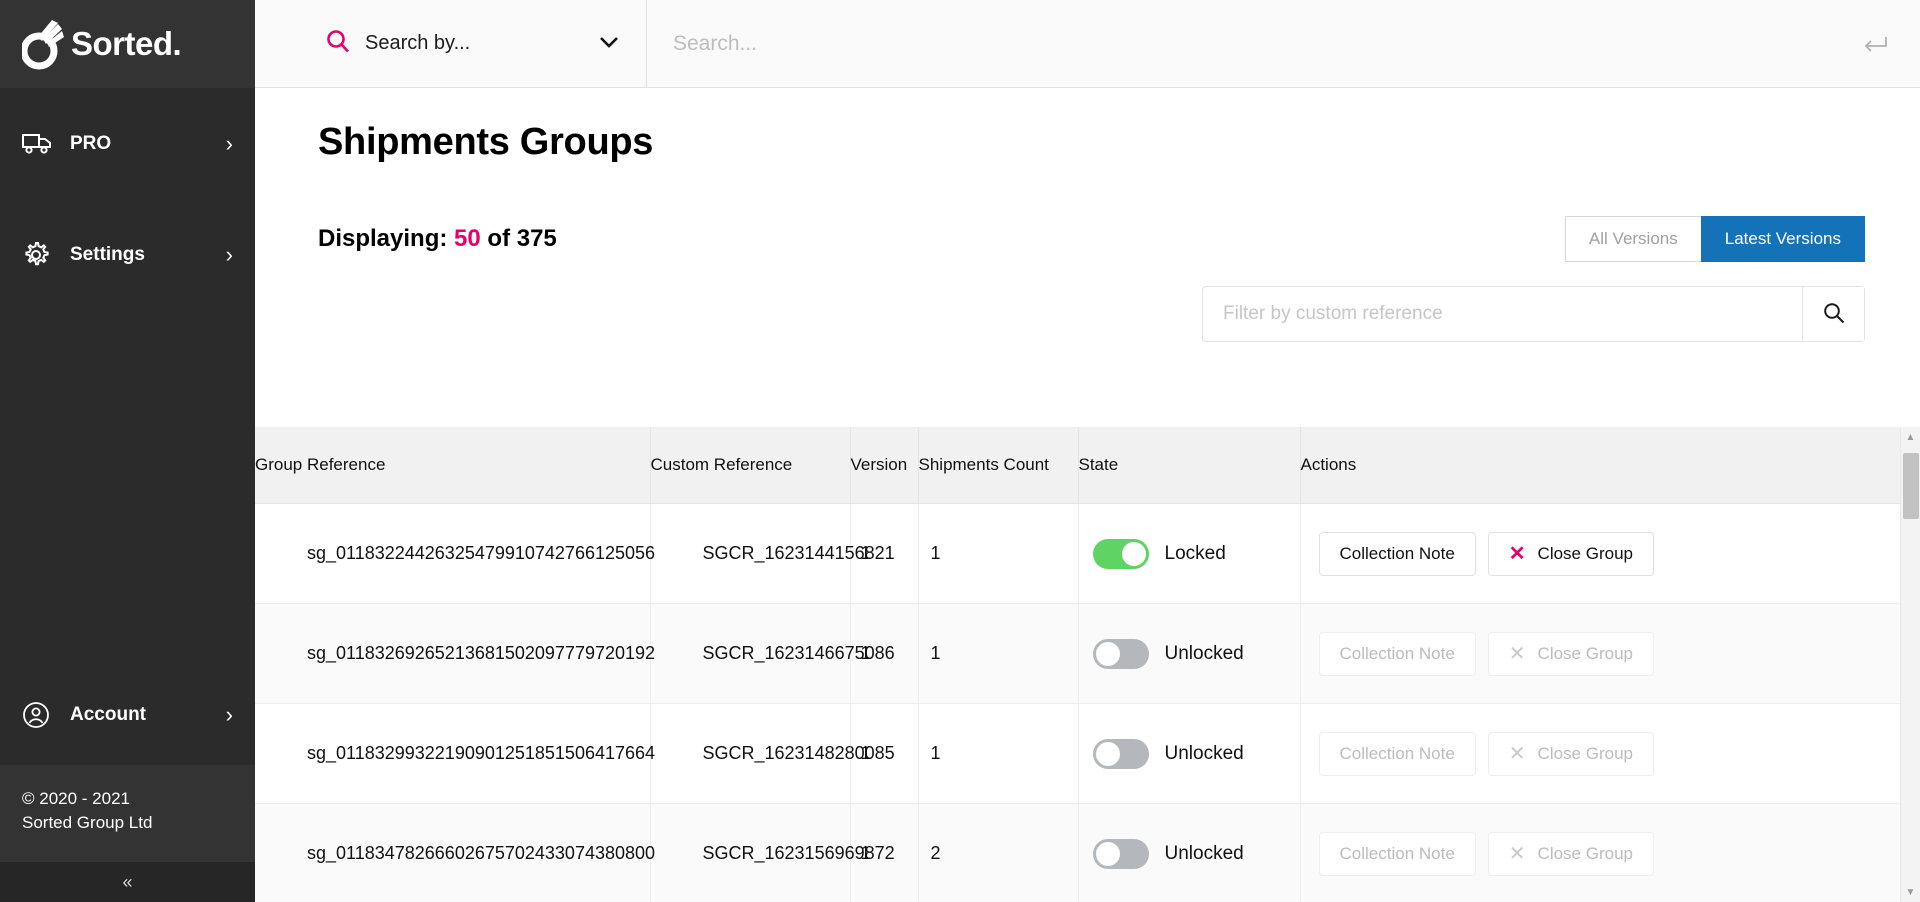 The image size is (1920, 902). I want to click on column-header-state: State, so click(1189, 465).